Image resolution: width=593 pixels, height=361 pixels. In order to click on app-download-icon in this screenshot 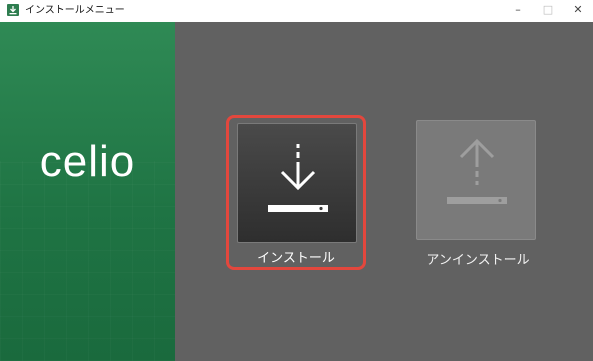, I will do `click(13, 10)`.